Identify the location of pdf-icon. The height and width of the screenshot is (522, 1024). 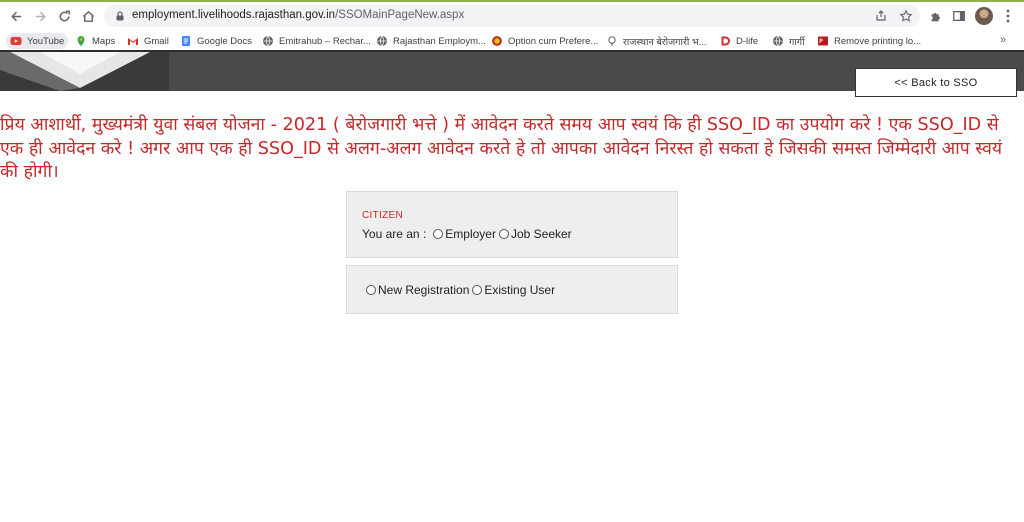
(823, 41).